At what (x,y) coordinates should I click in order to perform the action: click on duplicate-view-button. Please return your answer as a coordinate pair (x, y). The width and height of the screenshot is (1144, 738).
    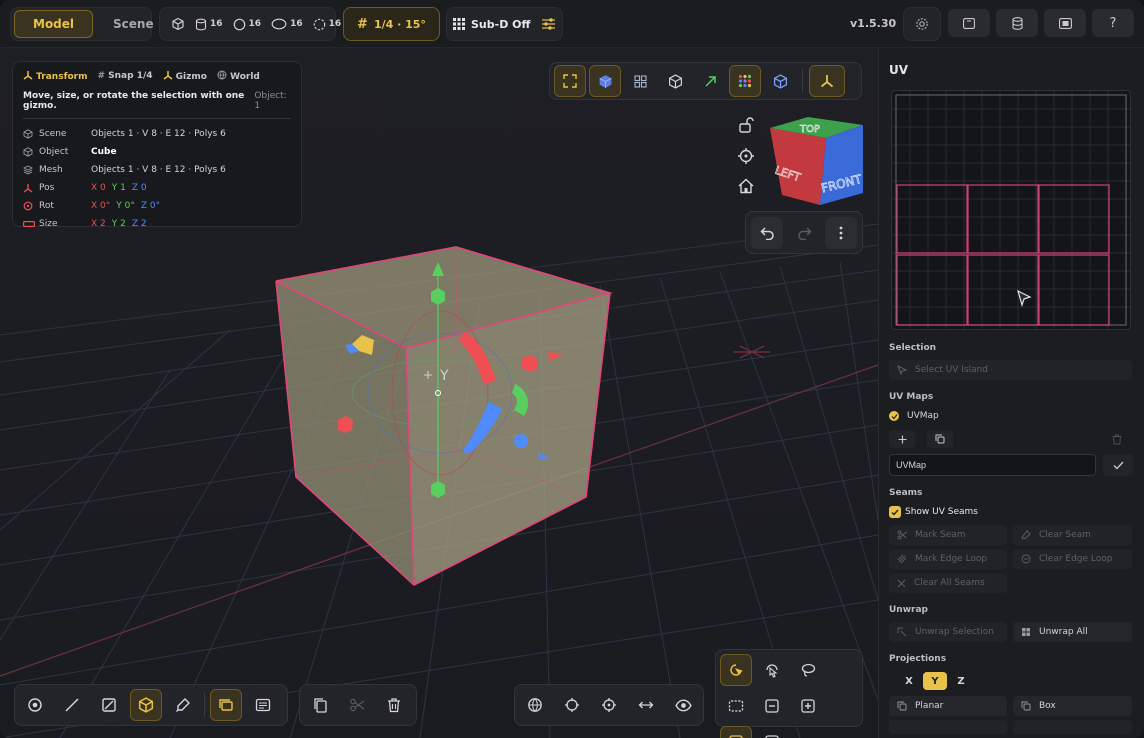
    Looking at the image, I should click on (226, 705).